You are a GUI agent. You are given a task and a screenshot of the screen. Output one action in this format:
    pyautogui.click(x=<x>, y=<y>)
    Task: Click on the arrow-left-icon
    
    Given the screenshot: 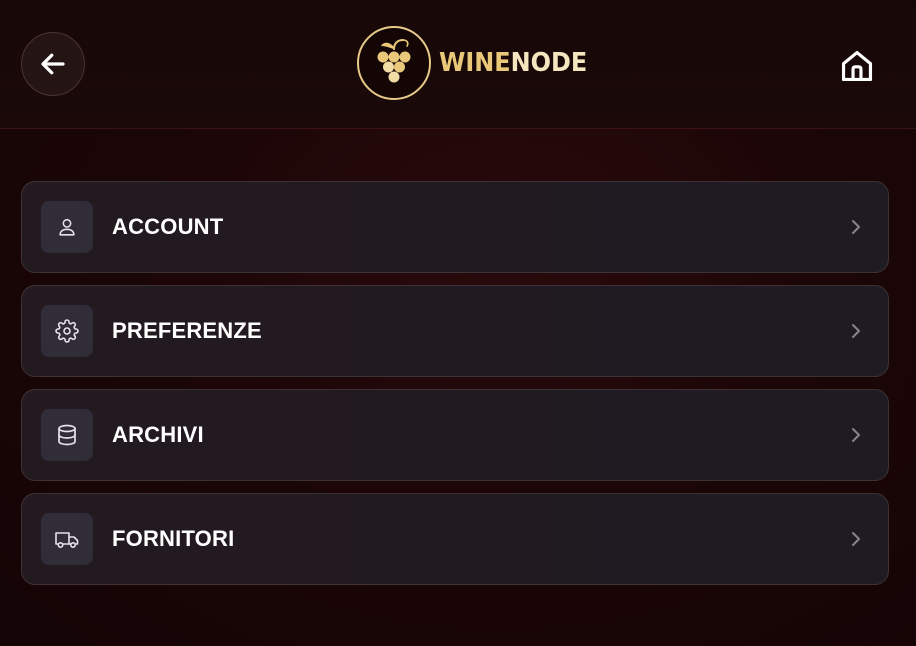 What is the action you would take?
    pyautogui.click(x=53, y=64)
    